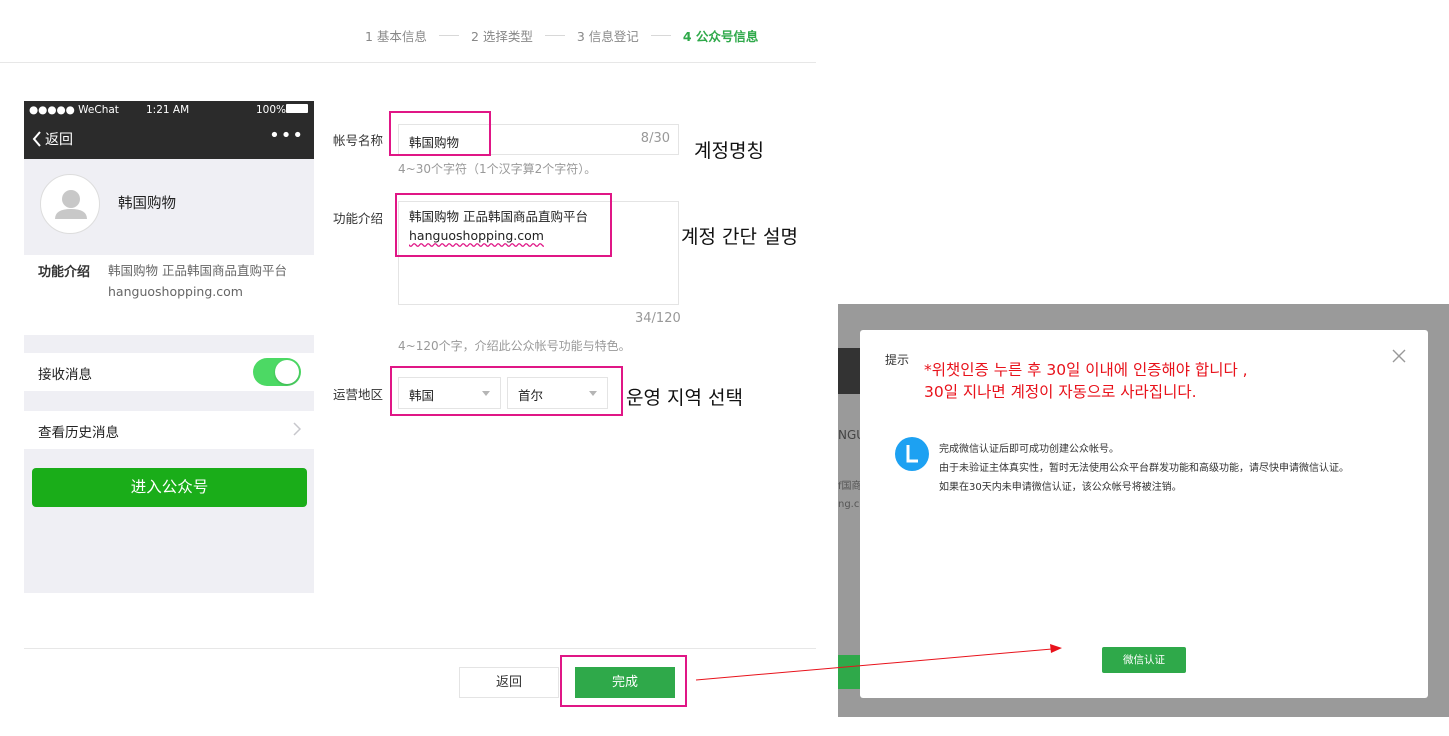 The width and height of the screenshot is (1449, 736). What do you see at coordinates (684, 398) in the screenshot?
I see `region-annotation: 운영 지역 선택` at bounding box center [684, 398].